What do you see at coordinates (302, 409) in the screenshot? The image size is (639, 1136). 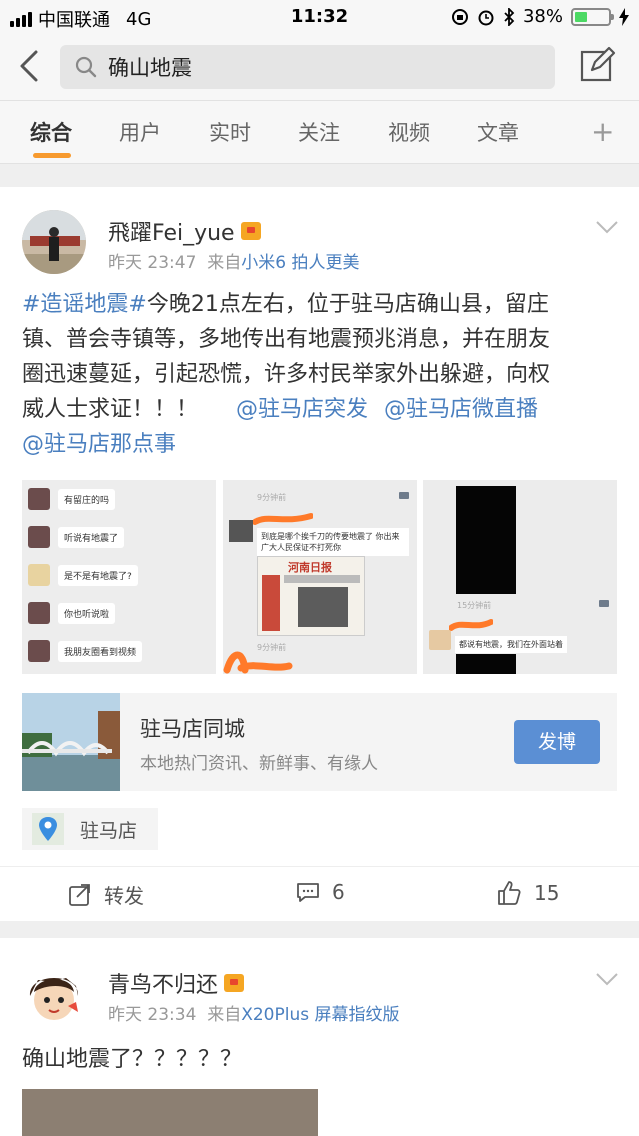 I see `mention-link: @驻马店突发` at bounding box center [302, 409].